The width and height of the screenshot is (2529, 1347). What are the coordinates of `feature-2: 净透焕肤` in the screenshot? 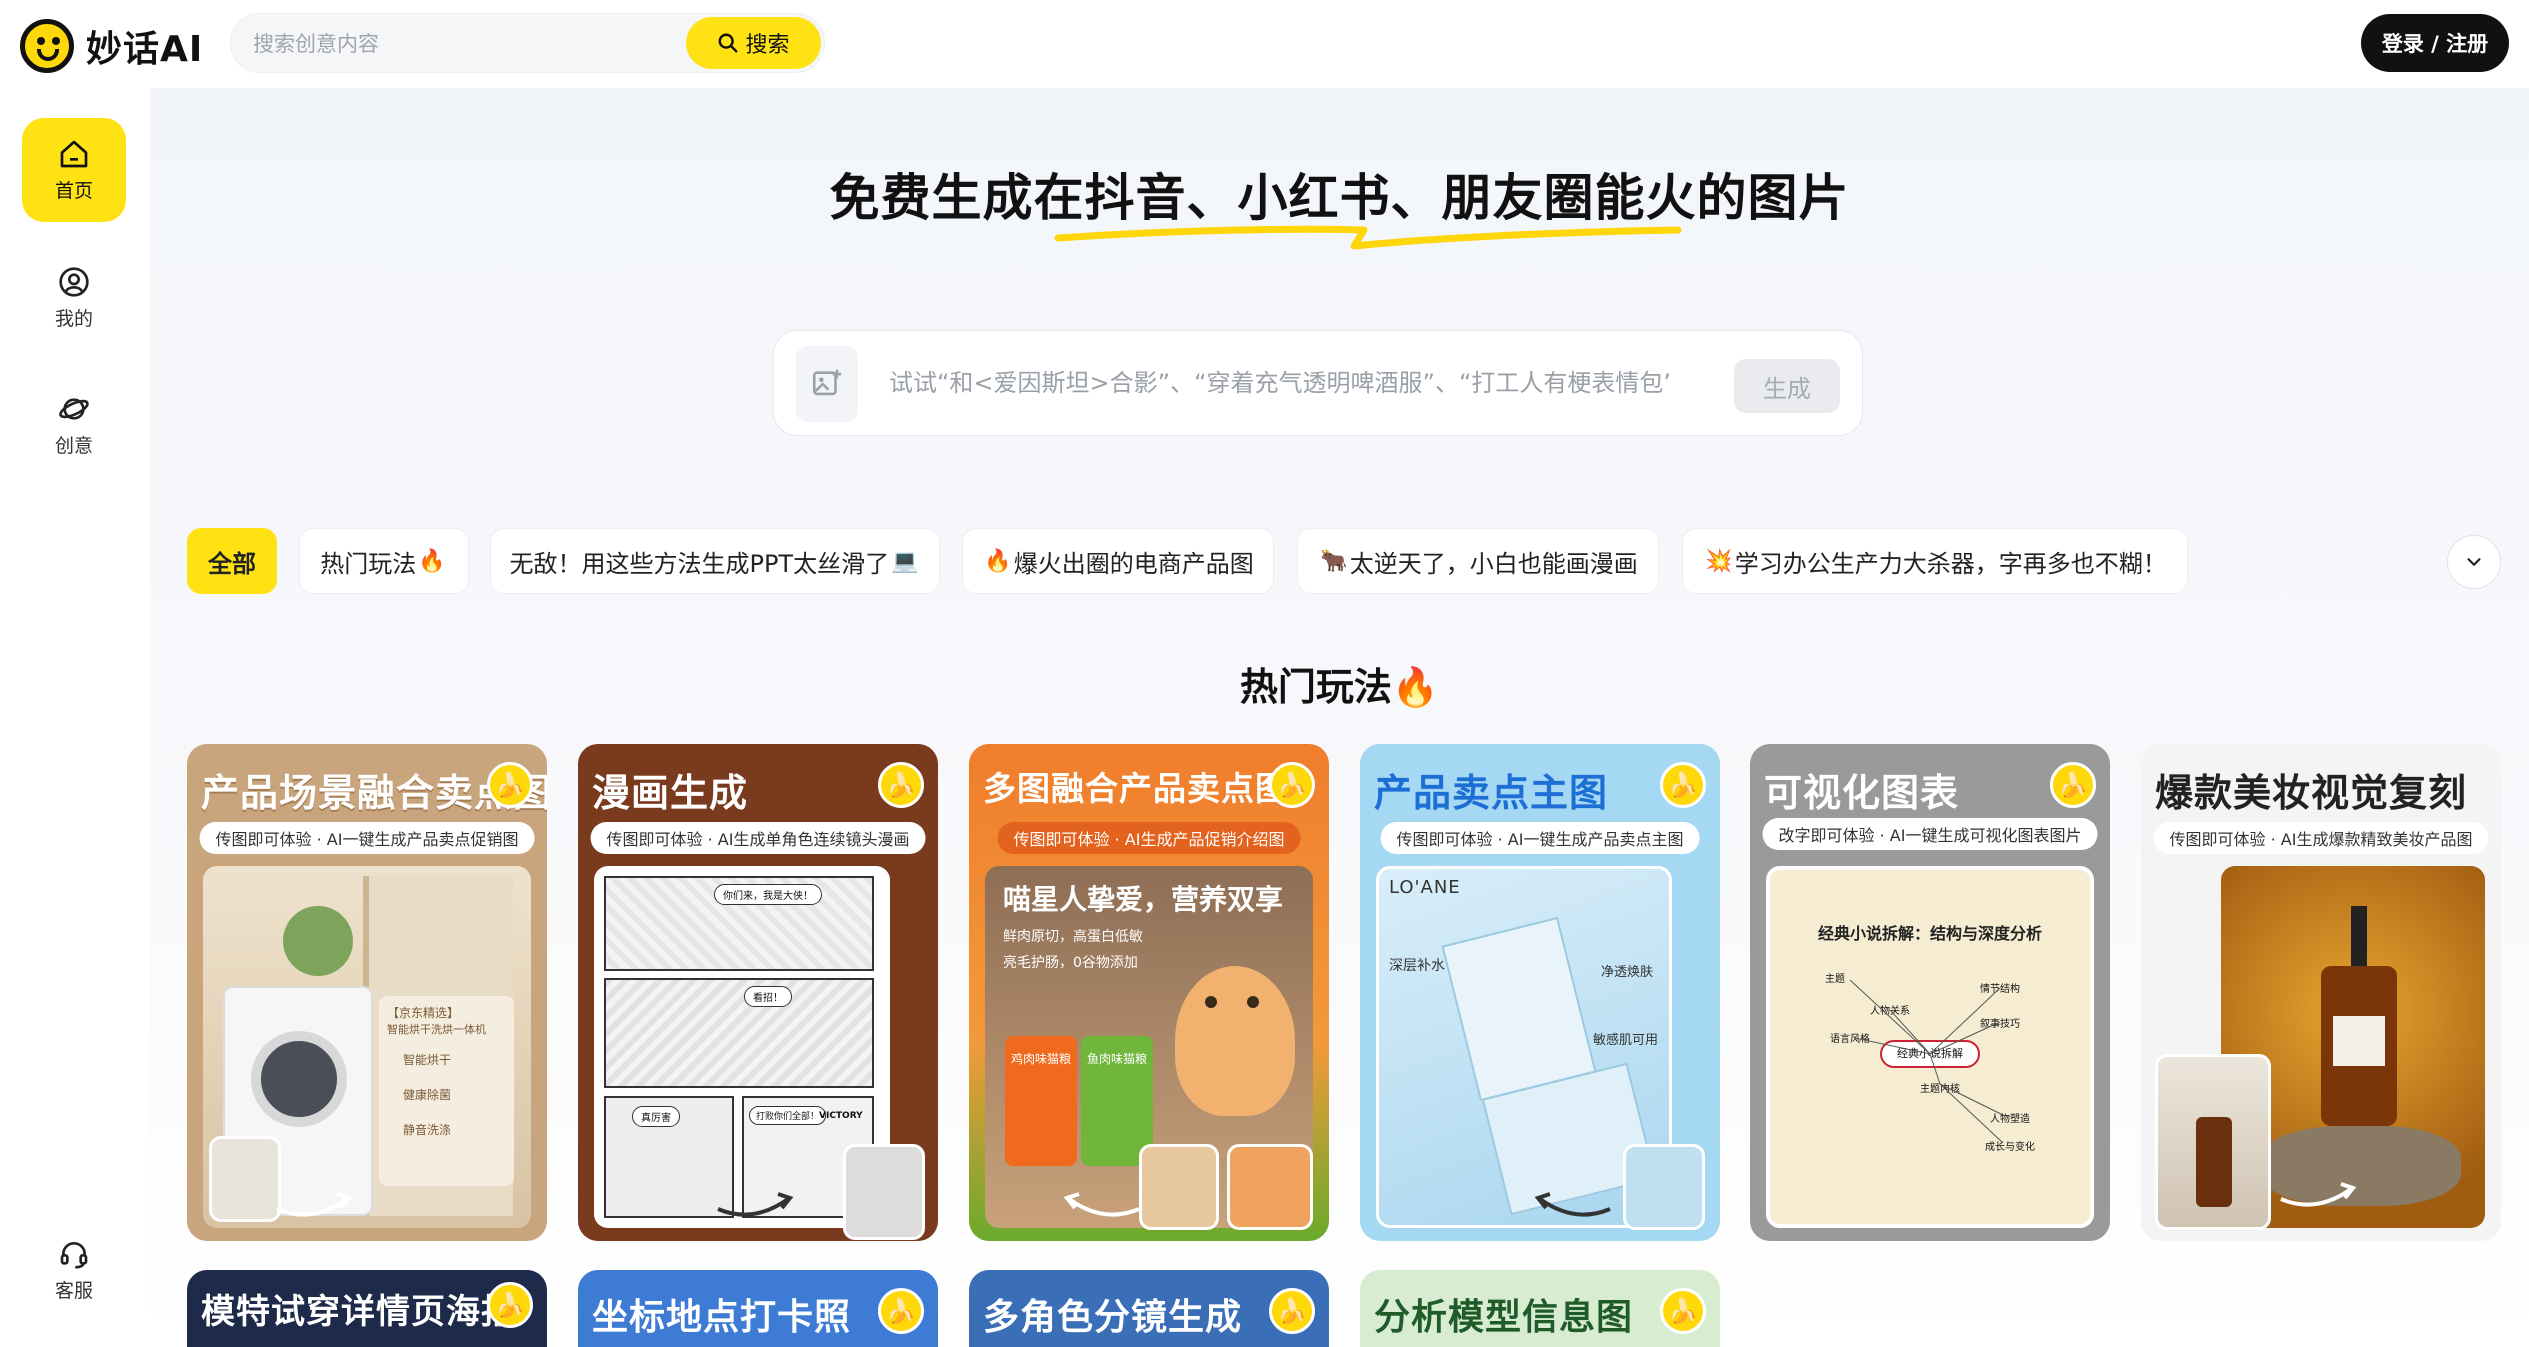 It's located at (1627, 972).